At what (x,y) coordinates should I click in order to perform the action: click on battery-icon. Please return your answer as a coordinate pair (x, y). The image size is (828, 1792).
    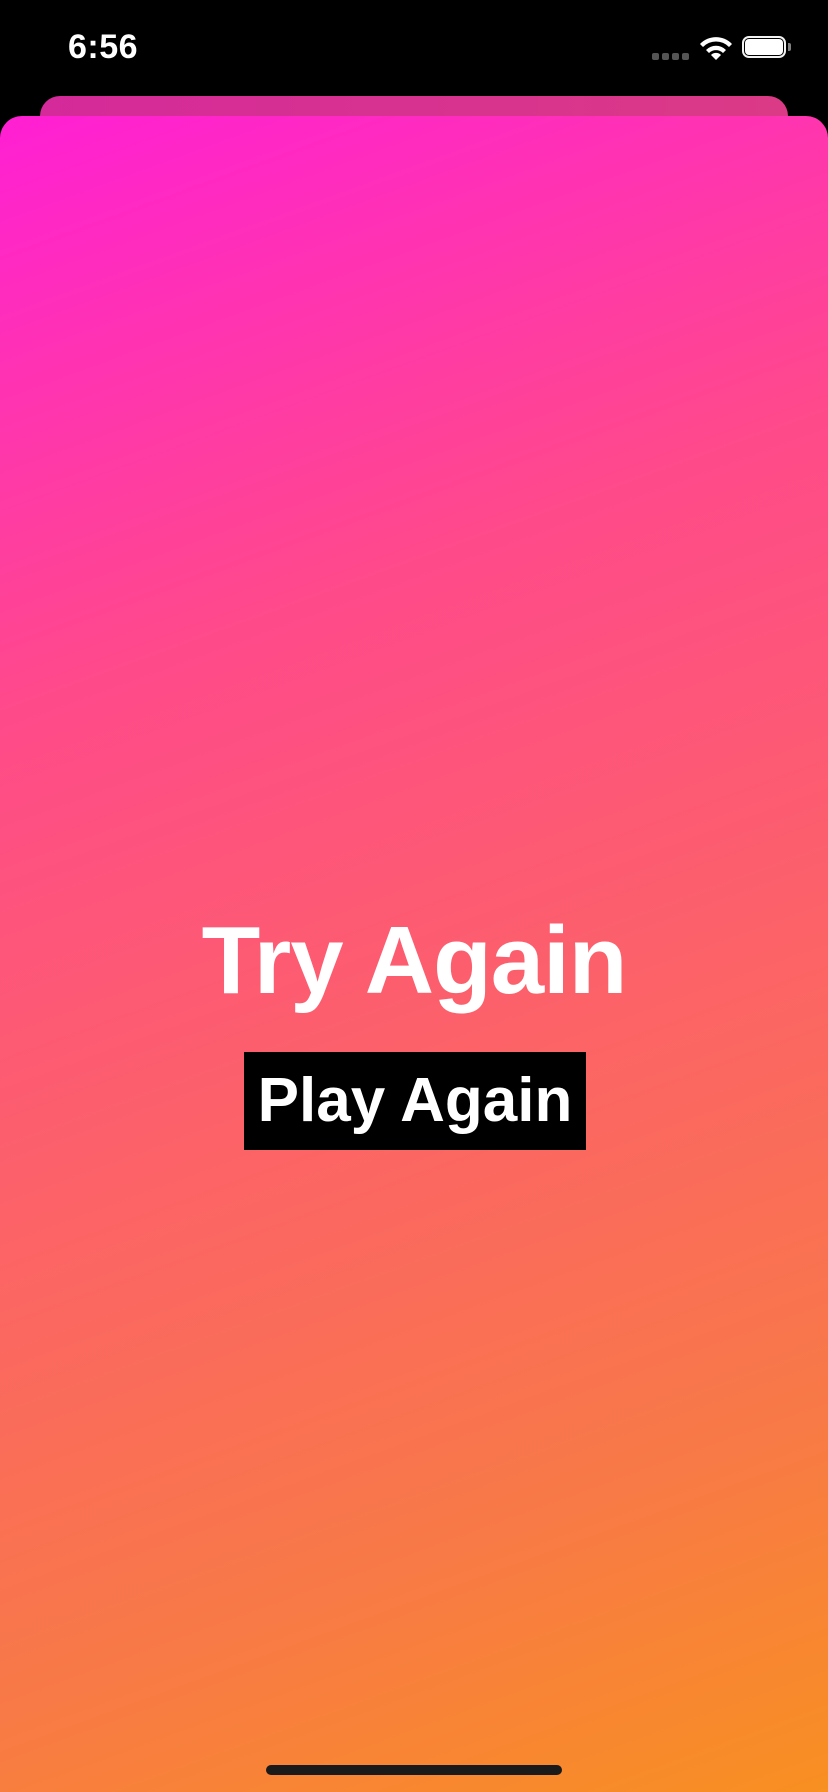
    Looking at the image, I should click on (768, 49).